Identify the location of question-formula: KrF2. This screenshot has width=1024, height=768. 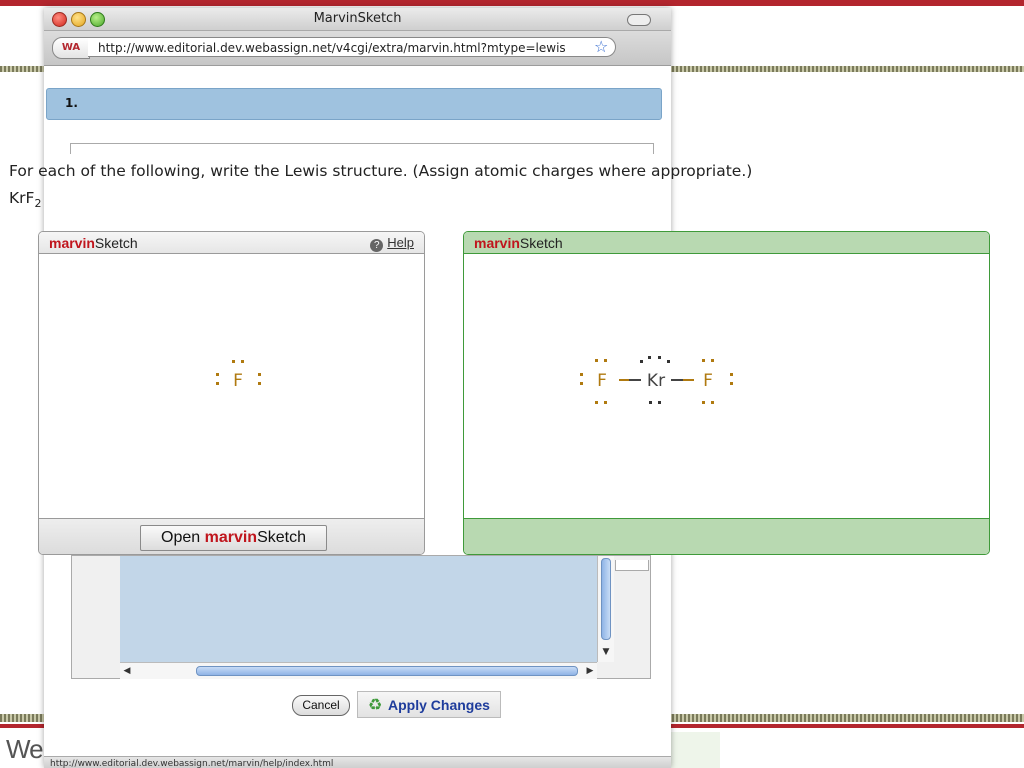
(25, 200).